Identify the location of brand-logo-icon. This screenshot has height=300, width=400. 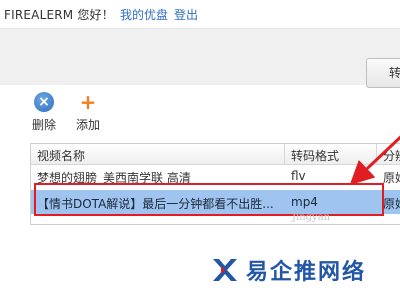
(225, 270).